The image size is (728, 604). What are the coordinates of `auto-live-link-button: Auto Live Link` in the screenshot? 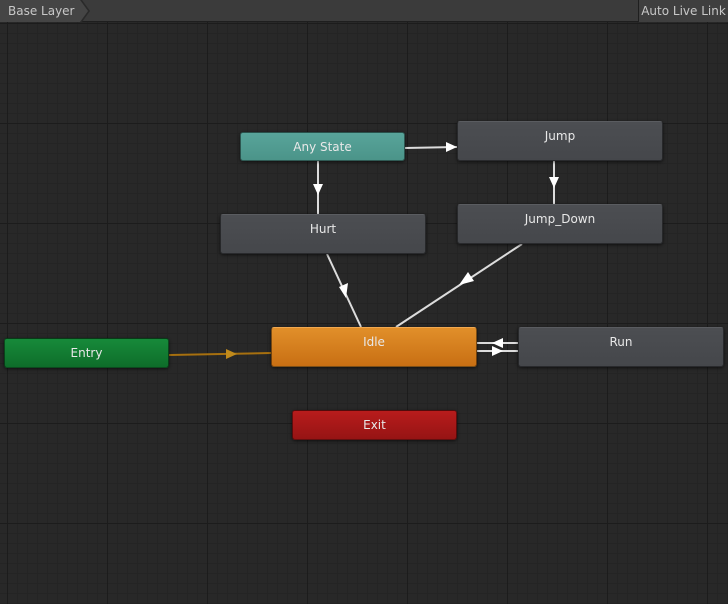 It's located at (683, 11).